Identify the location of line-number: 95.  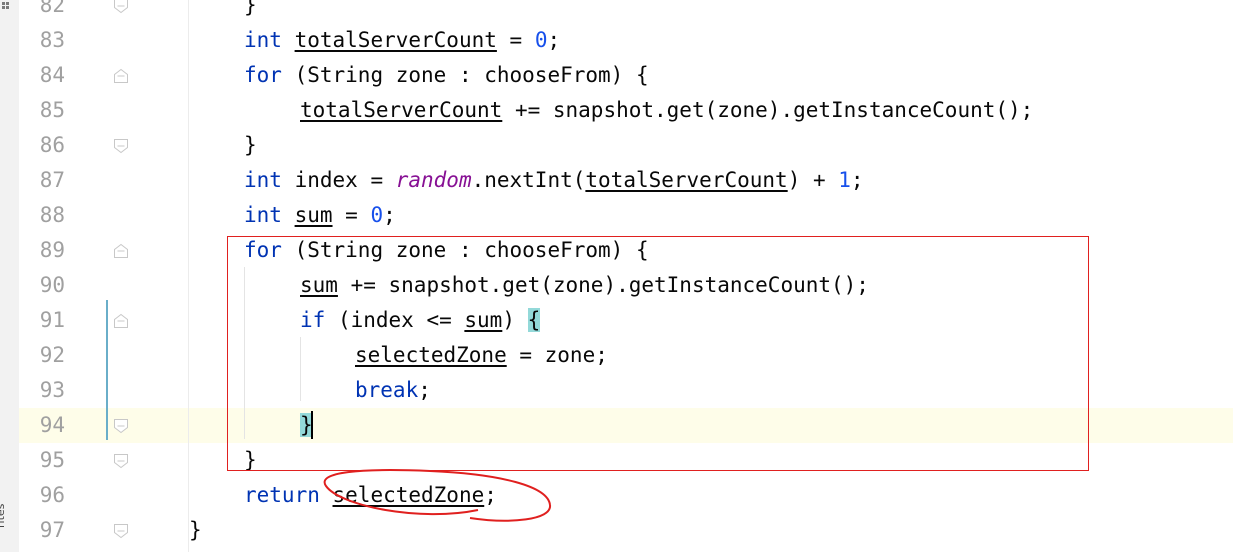
(52, 460).